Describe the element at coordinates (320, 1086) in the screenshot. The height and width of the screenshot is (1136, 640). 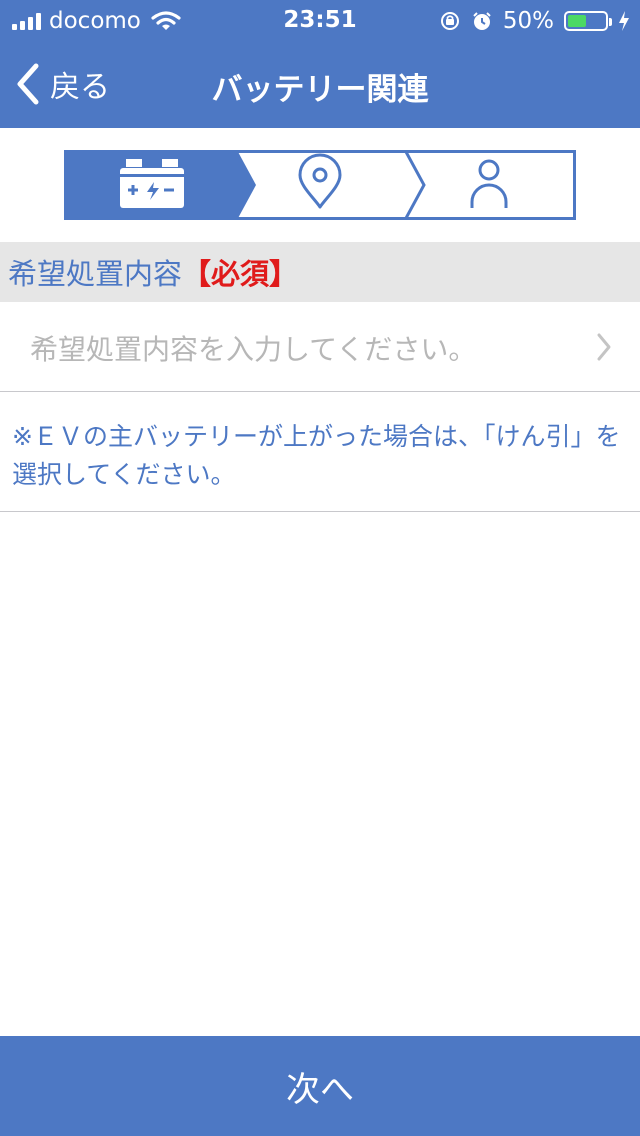
I see `next-button: 次へ` at that location.